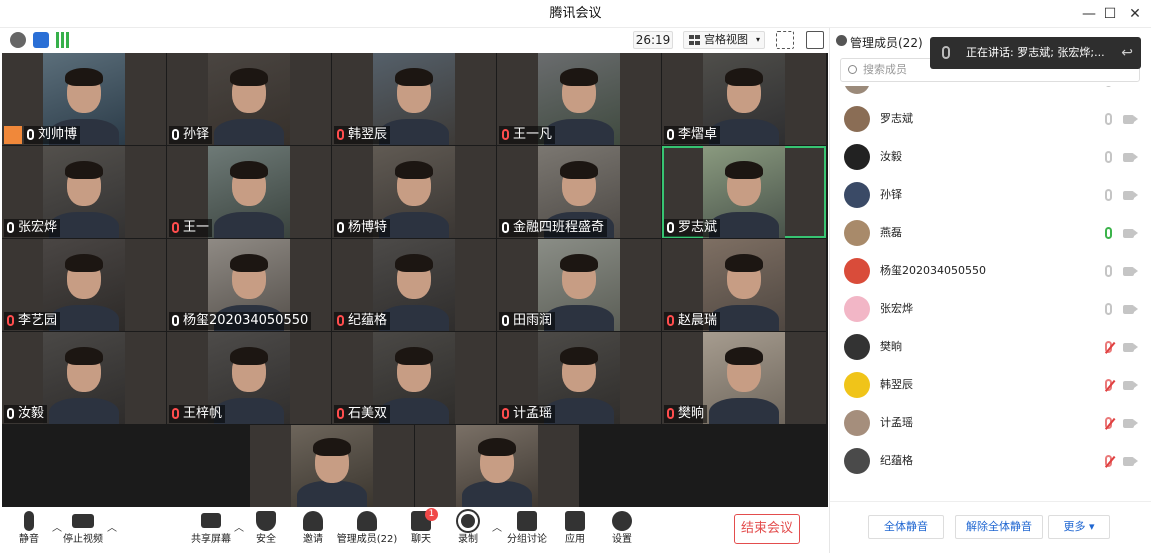  Describe the element at coordinates (249, 99) in the screenshot. I see `video-tile: 孙铎` at that location.